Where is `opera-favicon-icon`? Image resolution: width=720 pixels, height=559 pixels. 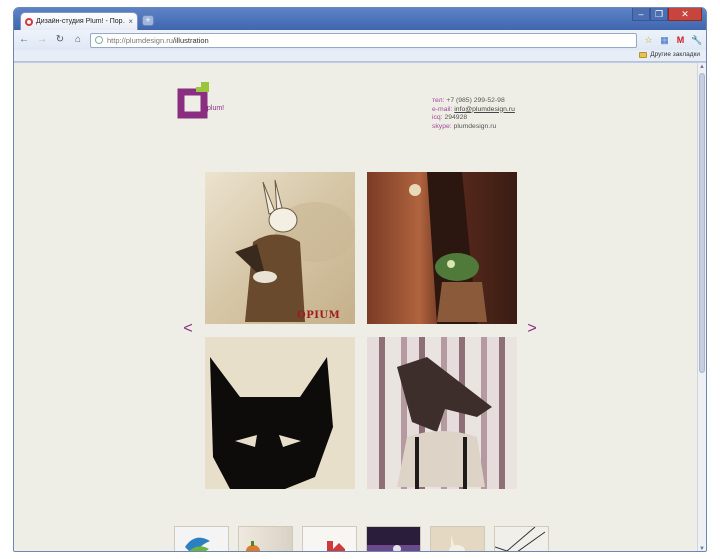 opera-favicon-icon is located at coordinates (29, 21).